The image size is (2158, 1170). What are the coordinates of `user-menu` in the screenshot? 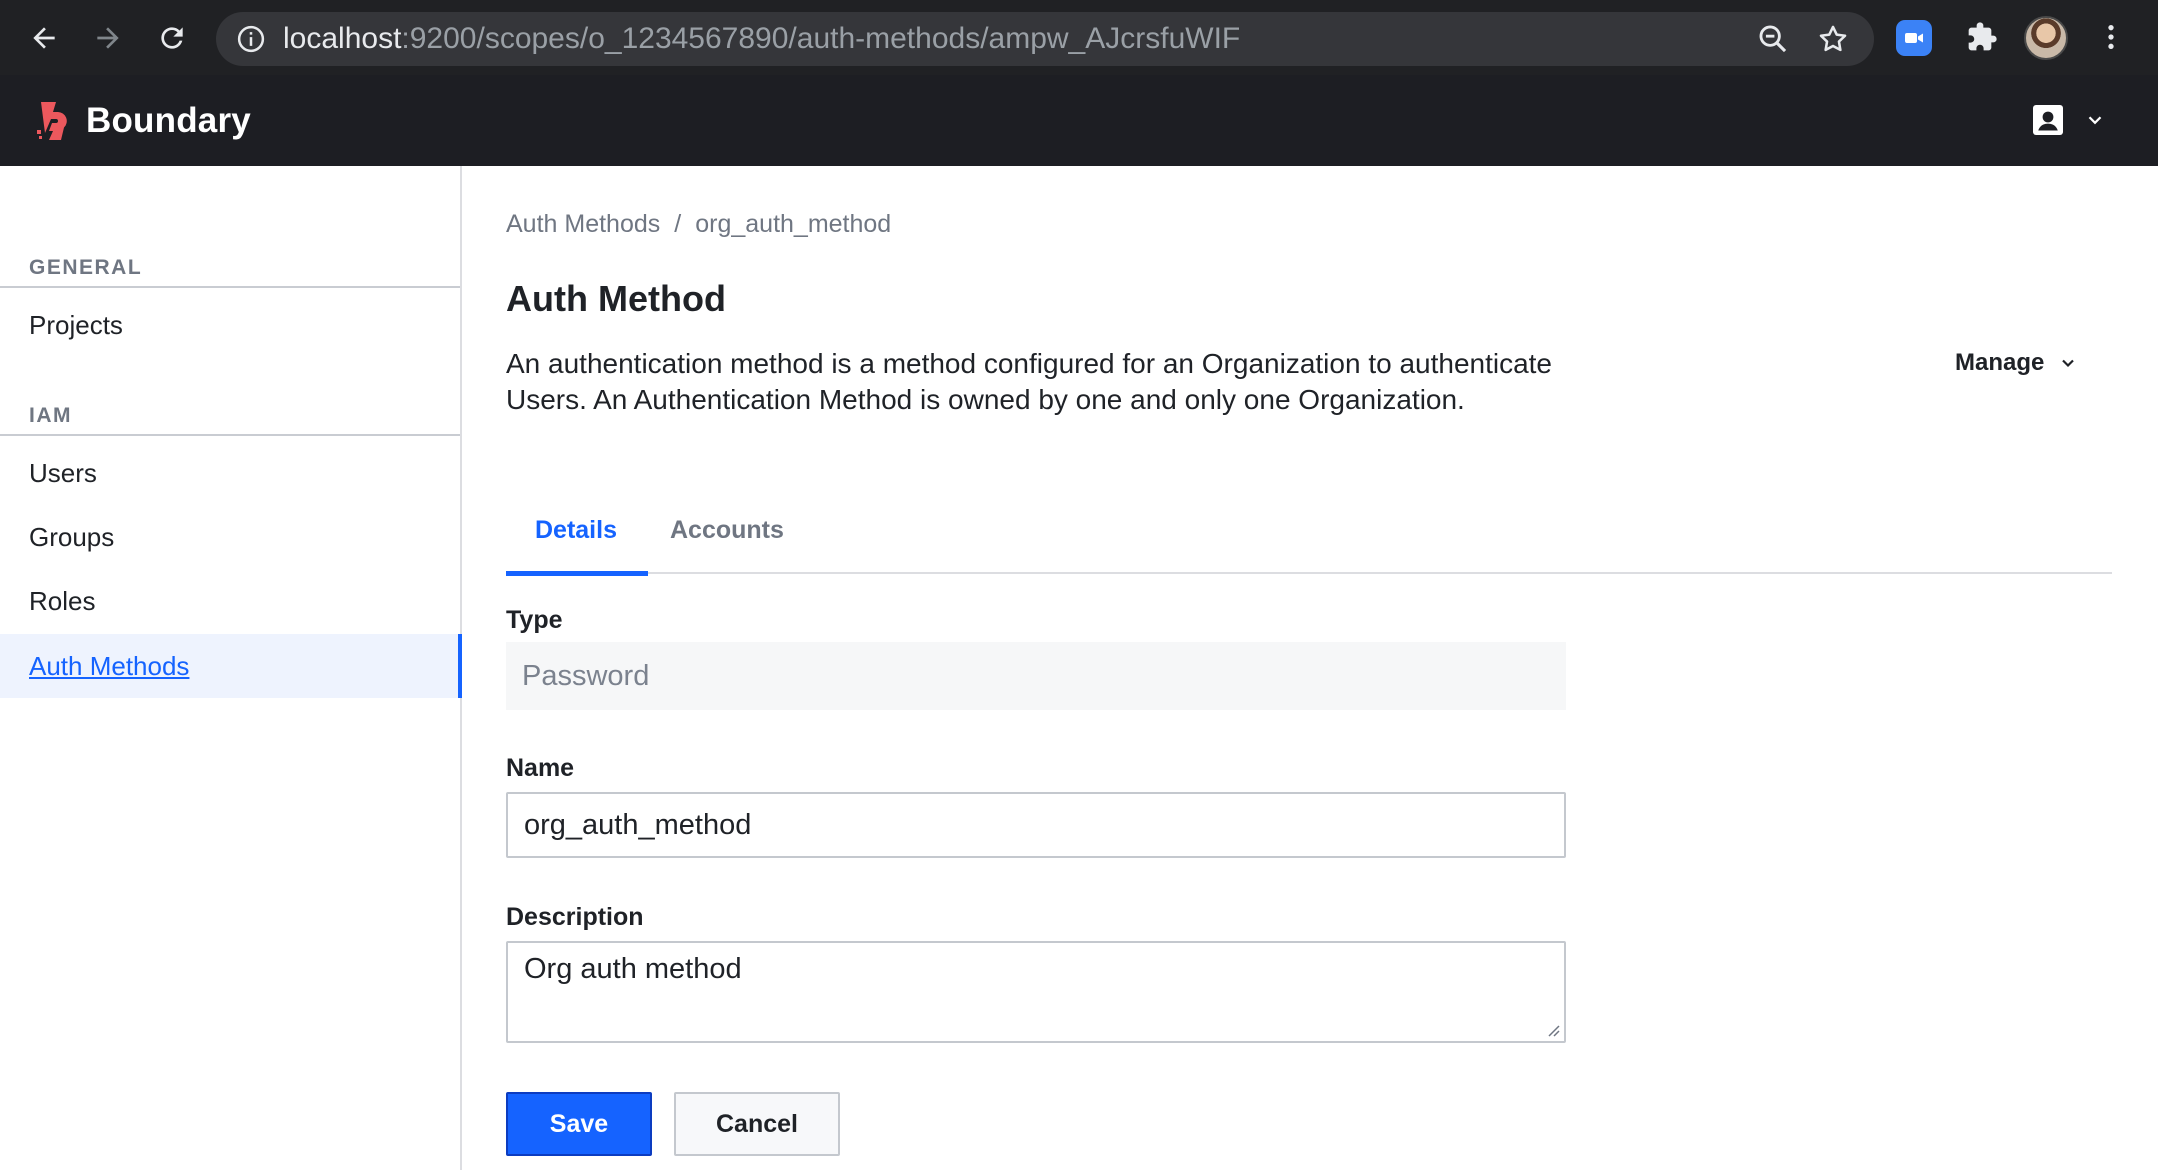 It's located at (2070, 120).